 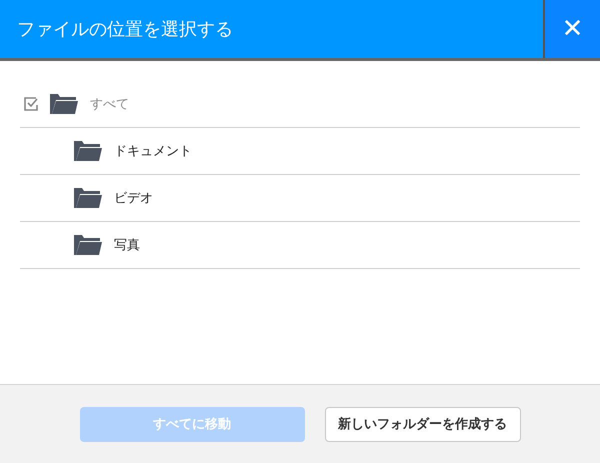 I want to click on dialog-title: ファイルの位置を選択する, so click(x=125, y=30).